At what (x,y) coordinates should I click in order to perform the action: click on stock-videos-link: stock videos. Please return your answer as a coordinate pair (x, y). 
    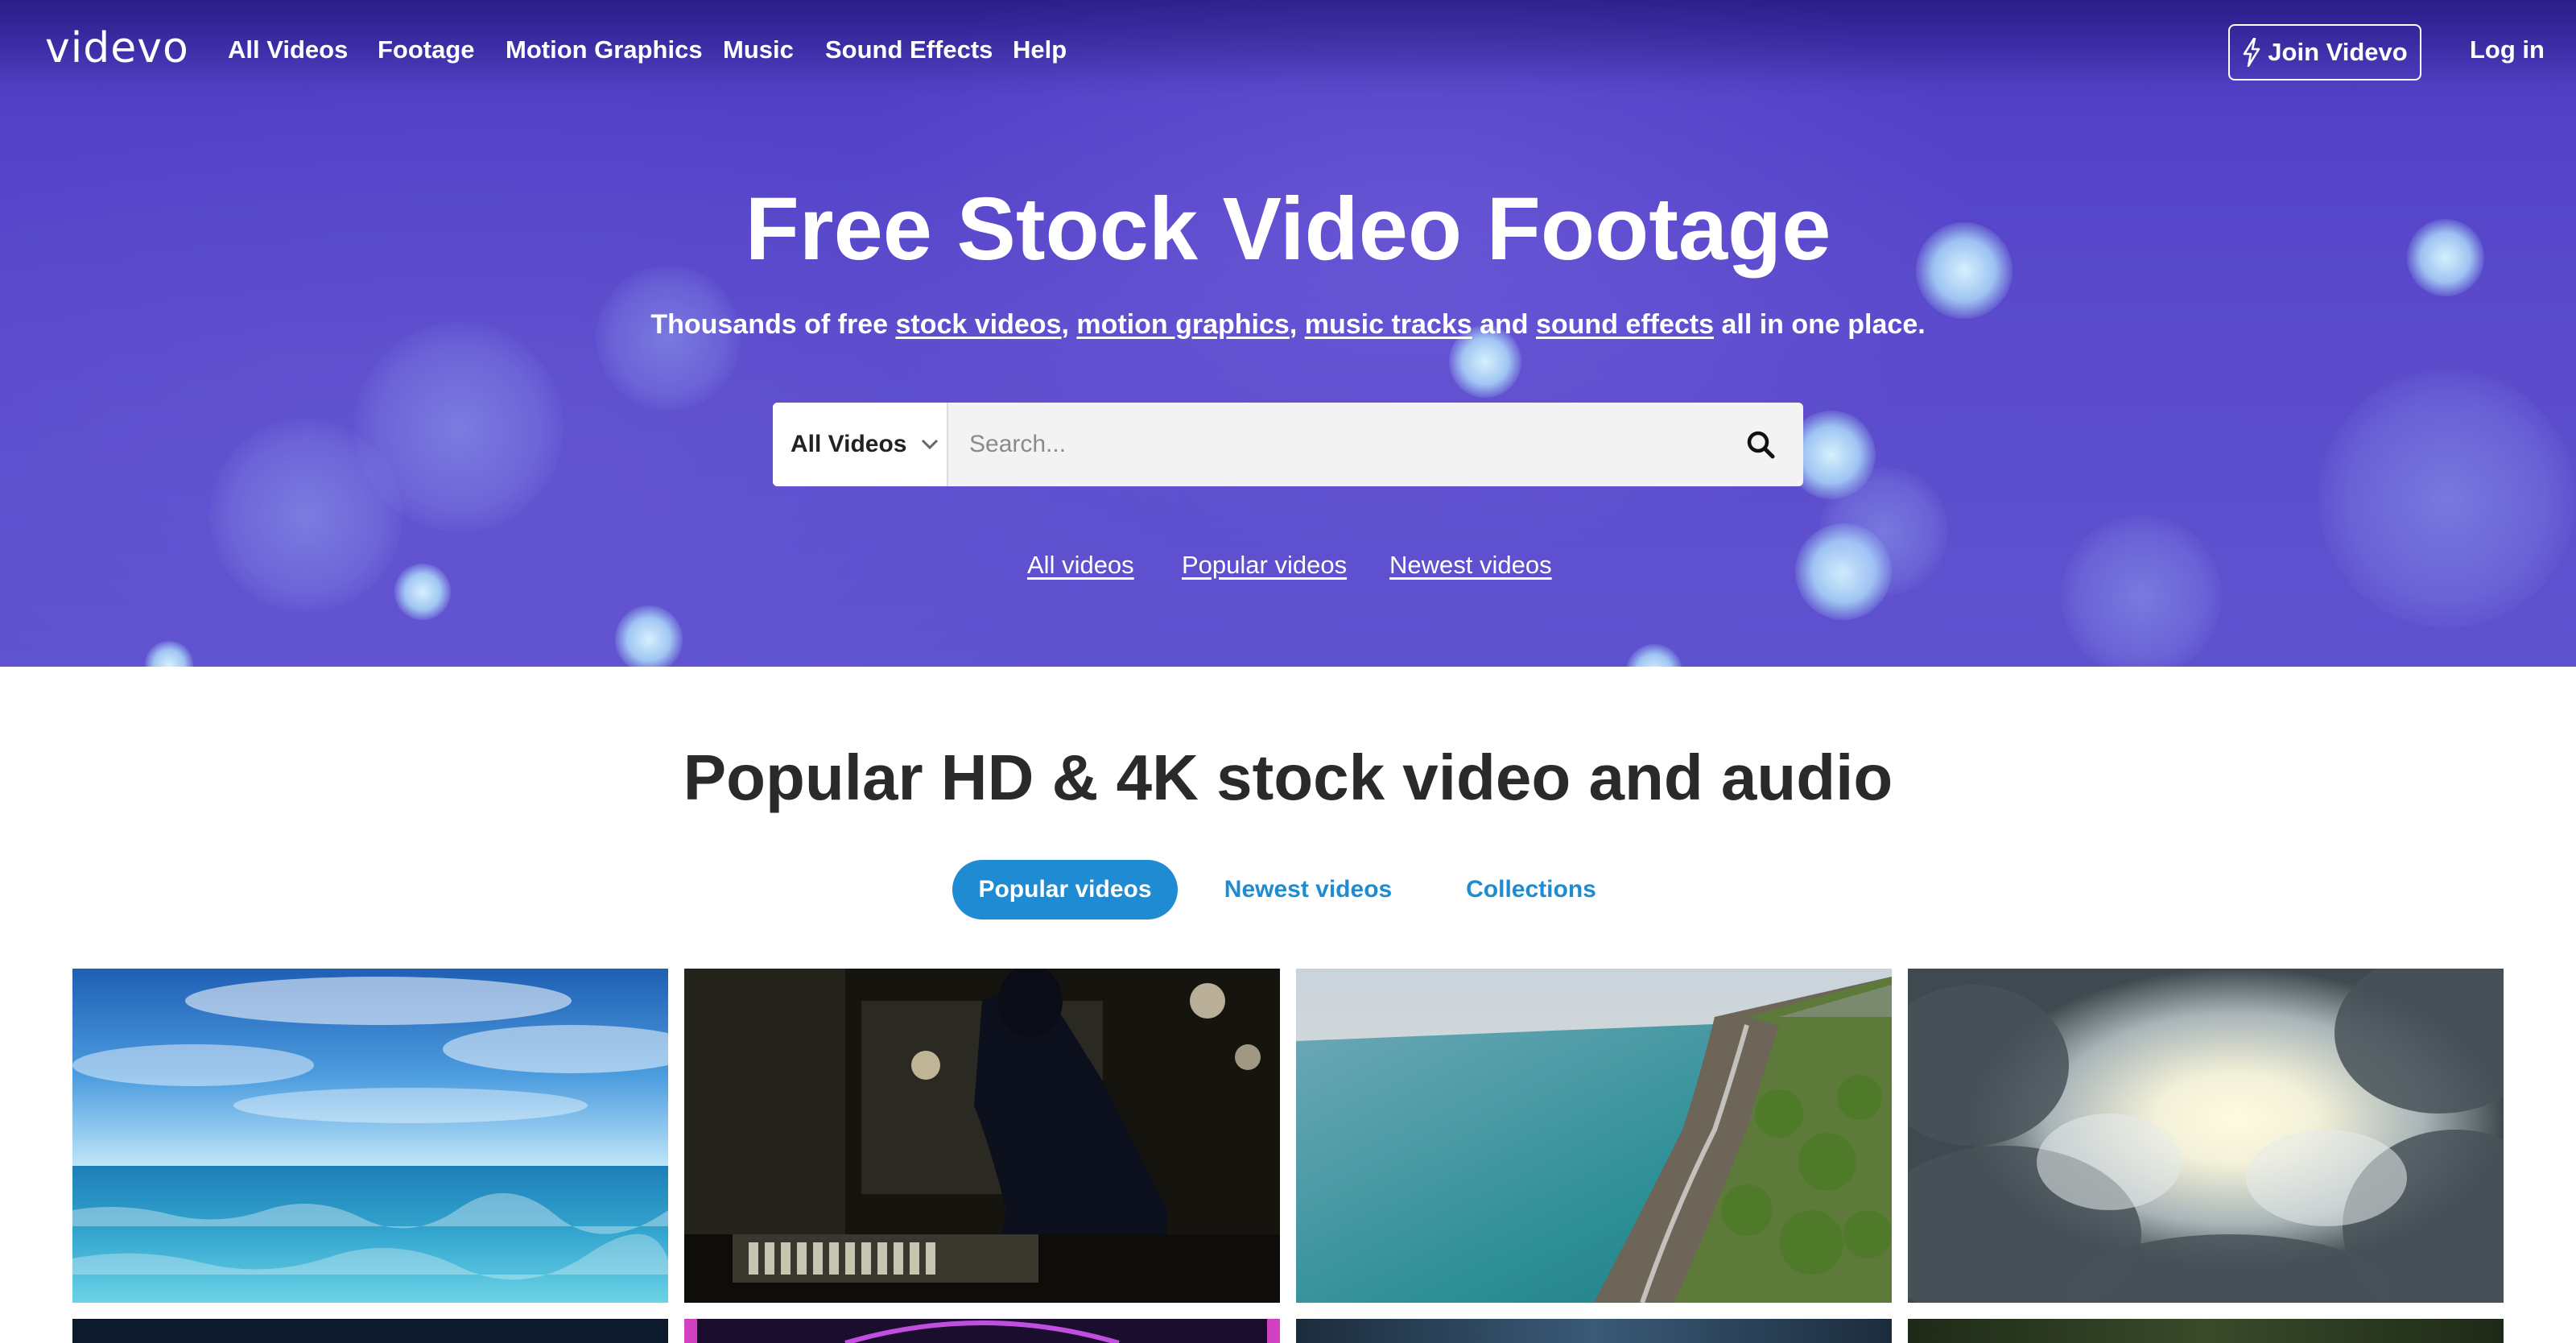
    Looking at the image, I should click on (978, 324).